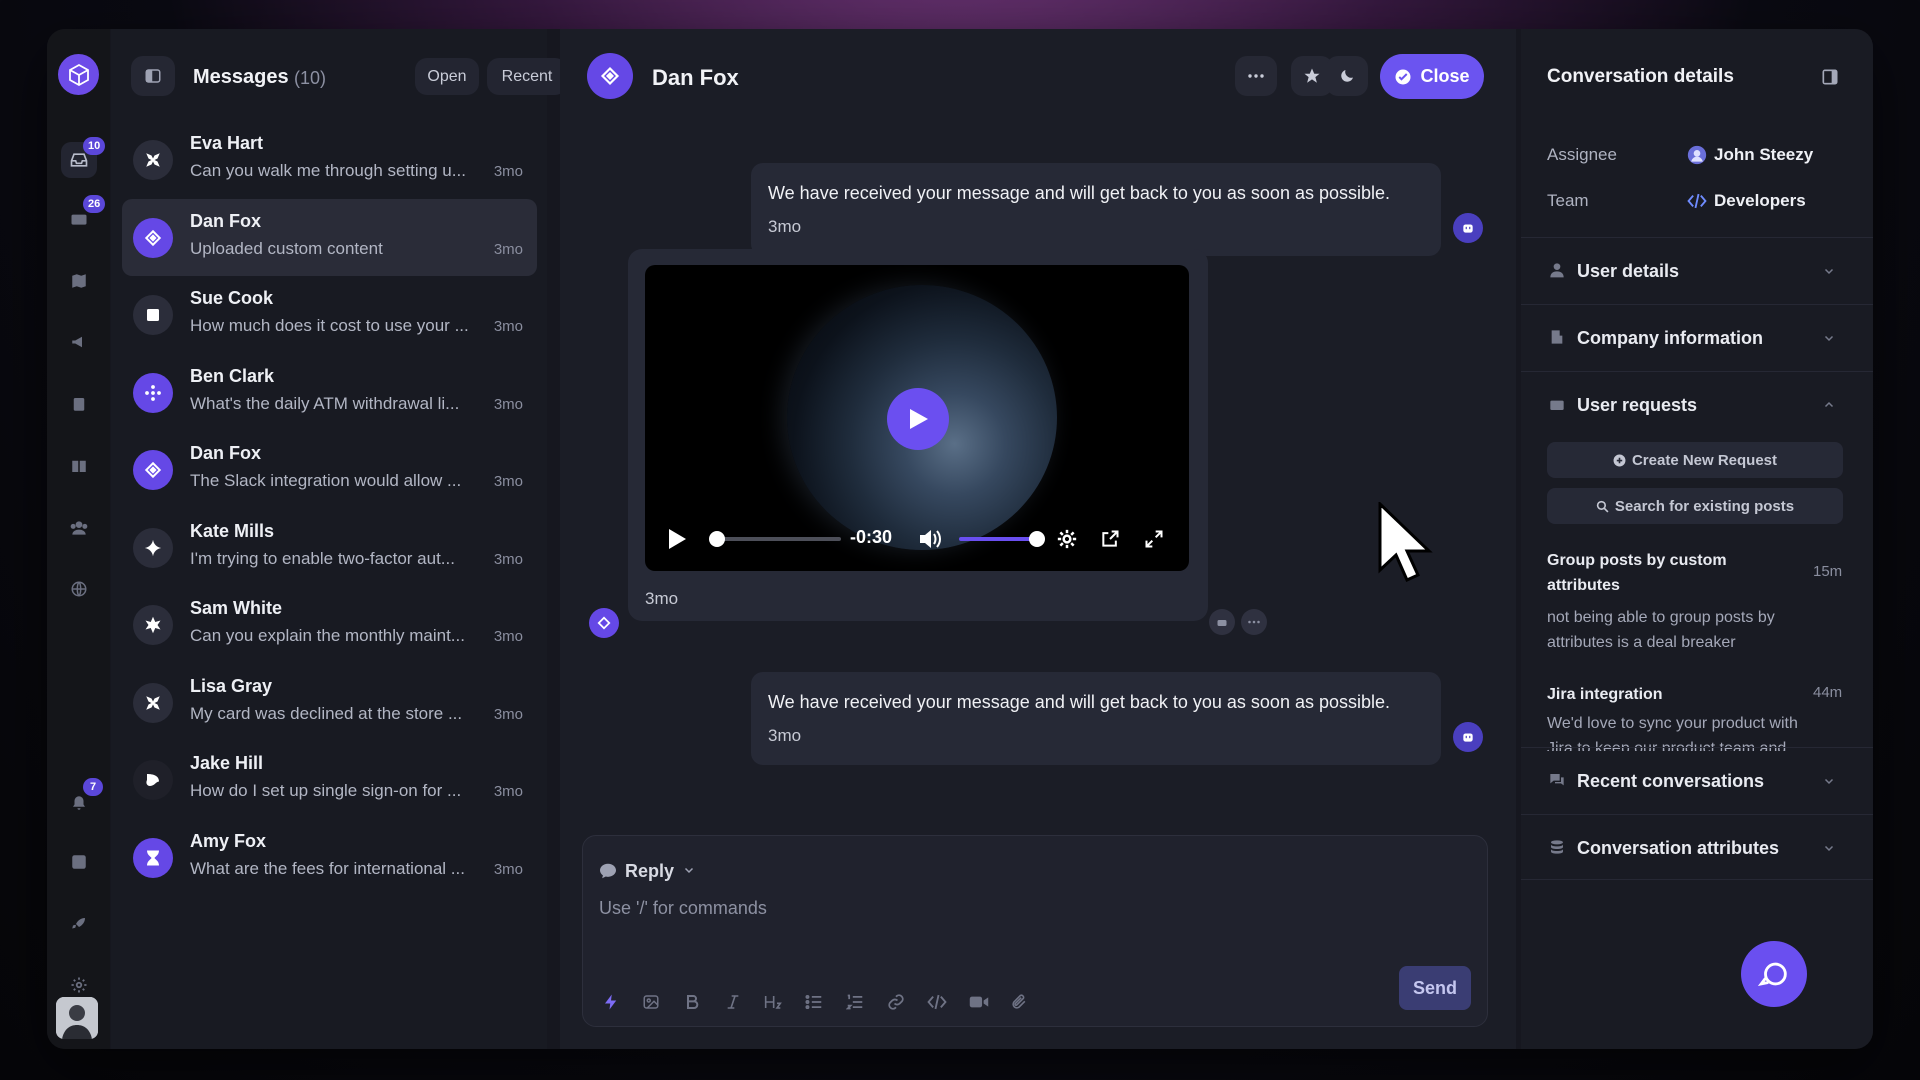  I want to click on square-icon, so click(153, 315).